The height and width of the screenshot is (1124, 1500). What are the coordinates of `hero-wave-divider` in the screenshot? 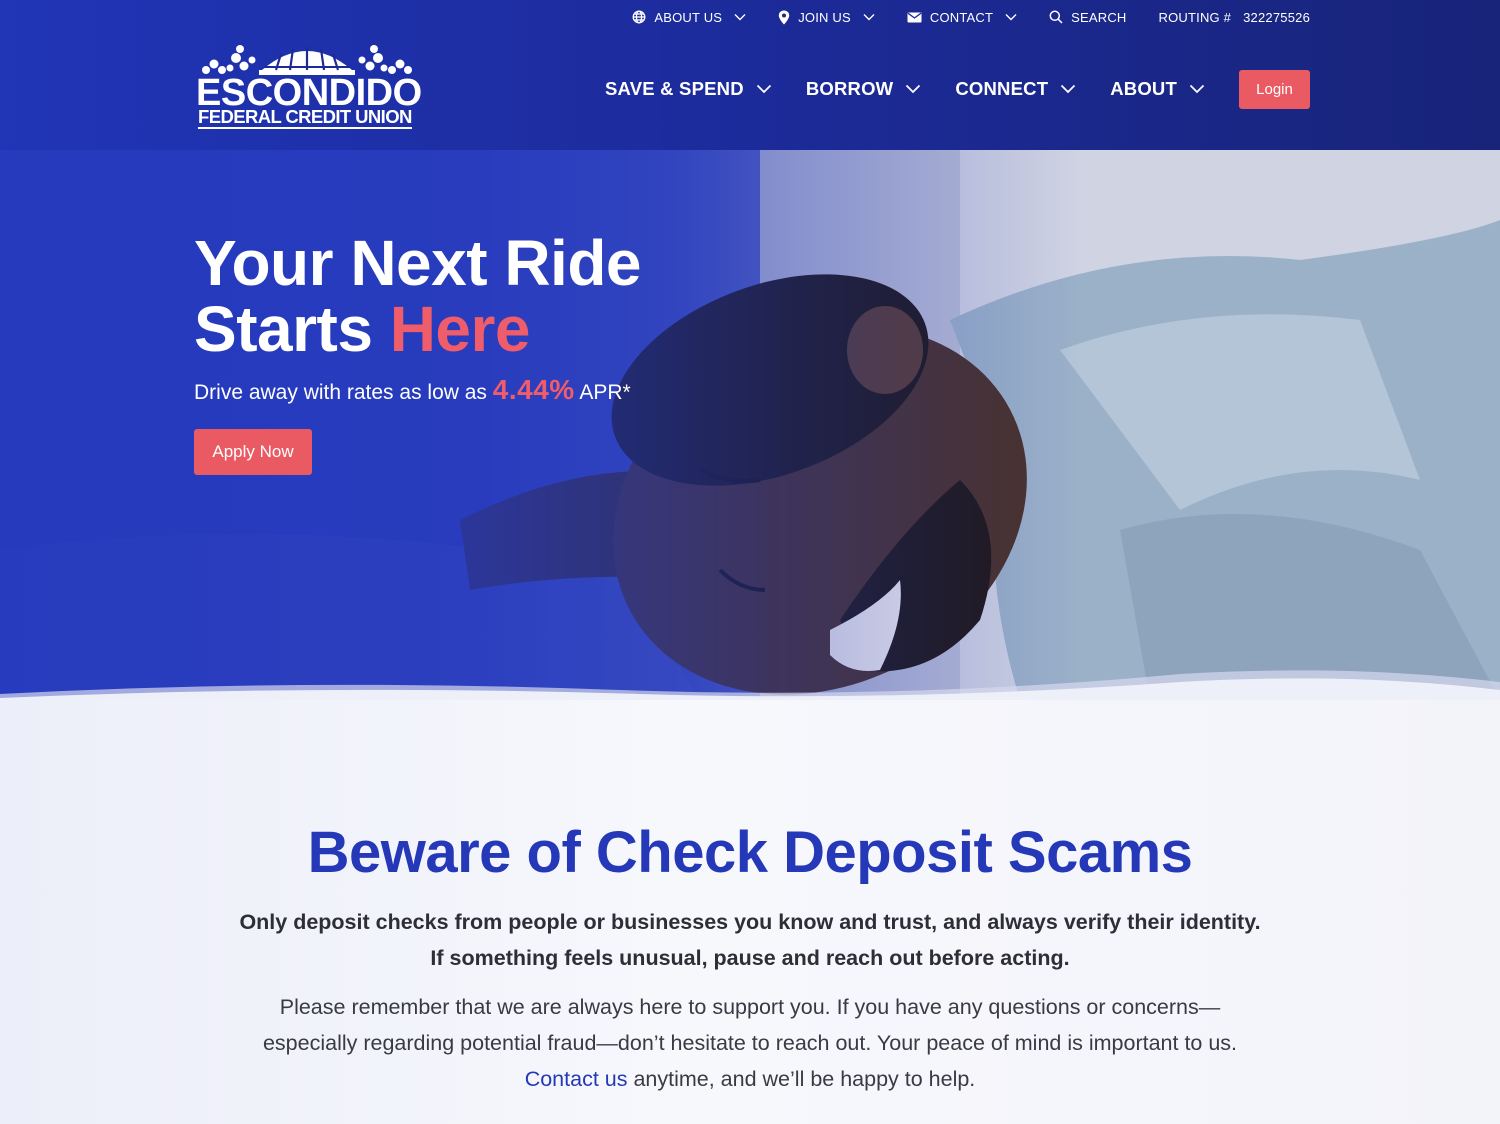 It's located at (750, 685).